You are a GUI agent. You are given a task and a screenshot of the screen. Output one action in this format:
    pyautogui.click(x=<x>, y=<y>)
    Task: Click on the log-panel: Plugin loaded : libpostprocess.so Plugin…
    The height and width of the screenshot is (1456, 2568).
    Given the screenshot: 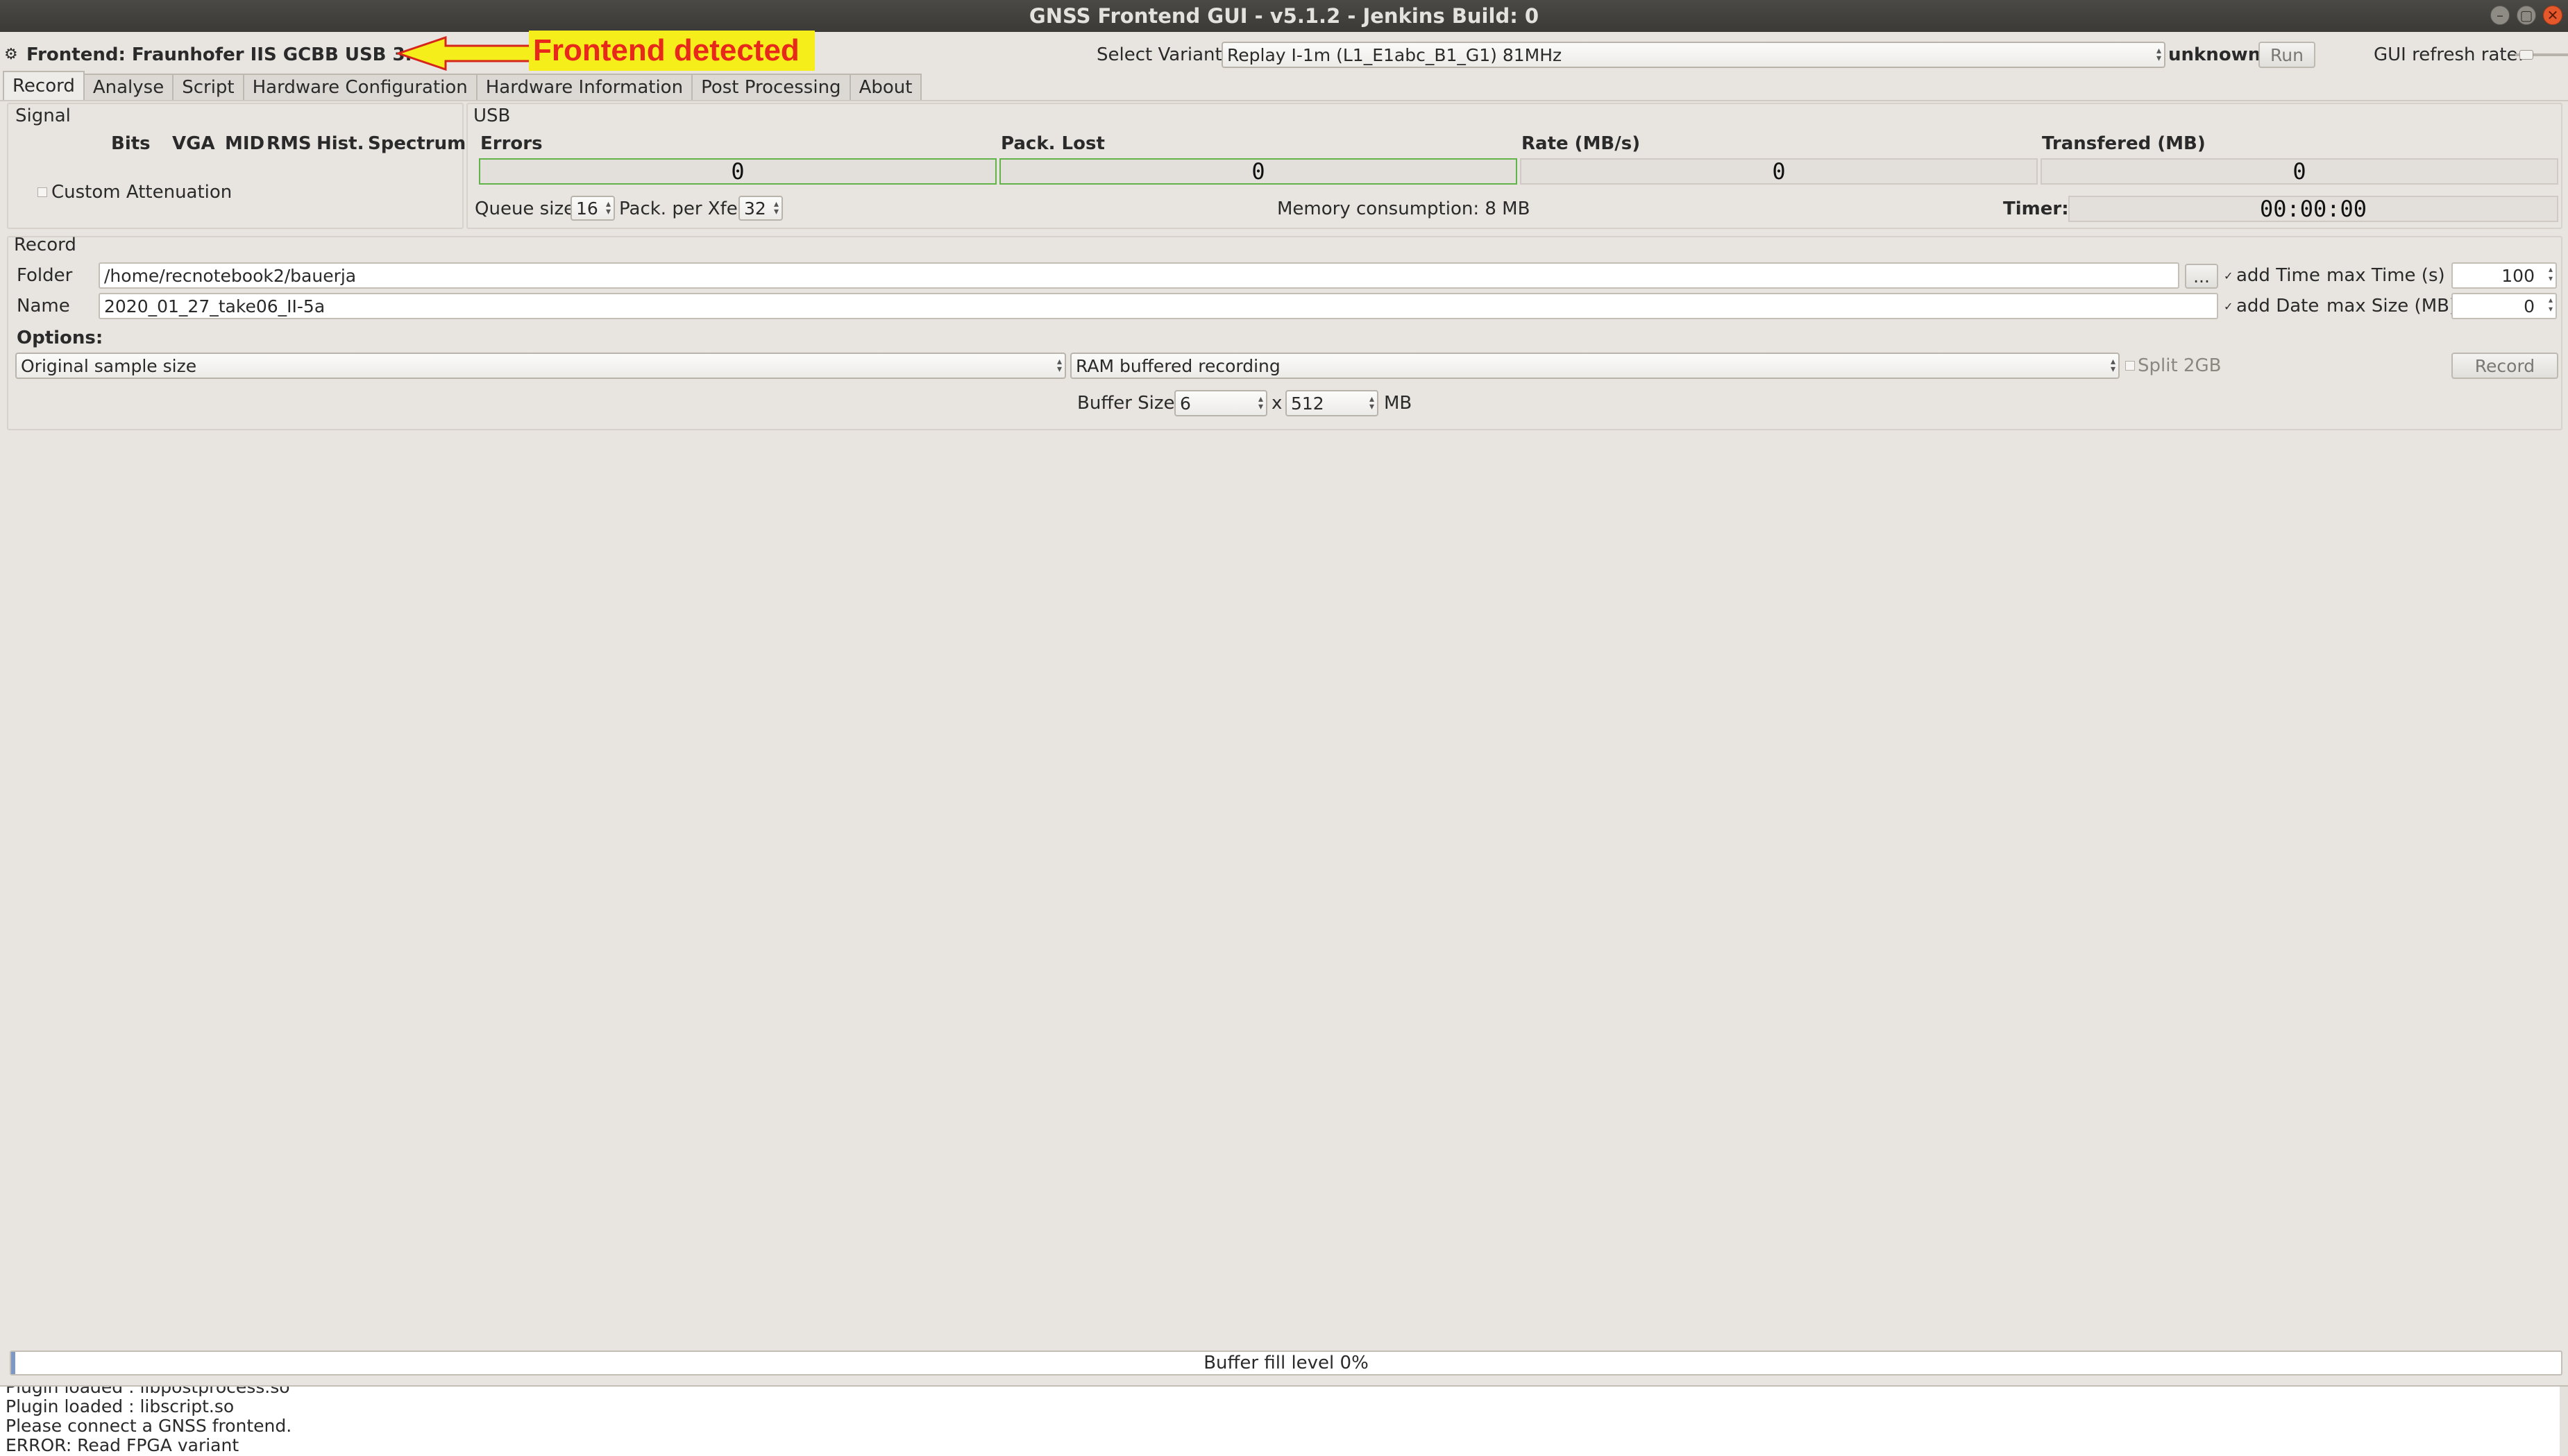 What is the action you would take?
    pyautogui.click(x=1284, y=1420)
    